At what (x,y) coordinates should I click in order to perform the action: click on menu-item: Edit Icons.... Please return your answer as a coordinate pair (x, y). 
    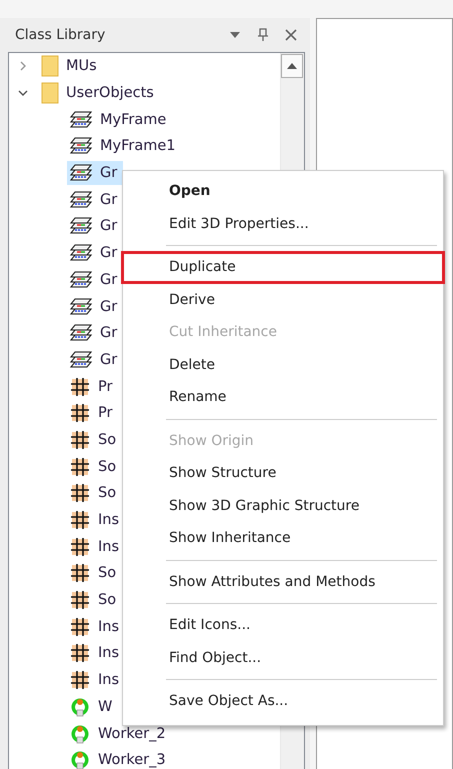
    Looking at the image, I should click on (283, 625).